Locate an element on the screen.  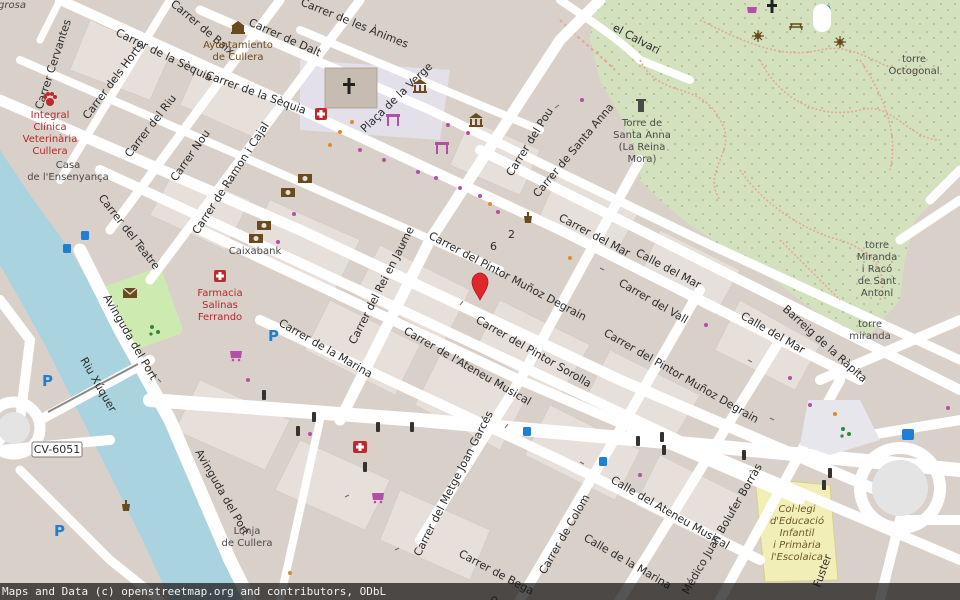
svg-text: CV-6051 is located at coordinates (57, 449).